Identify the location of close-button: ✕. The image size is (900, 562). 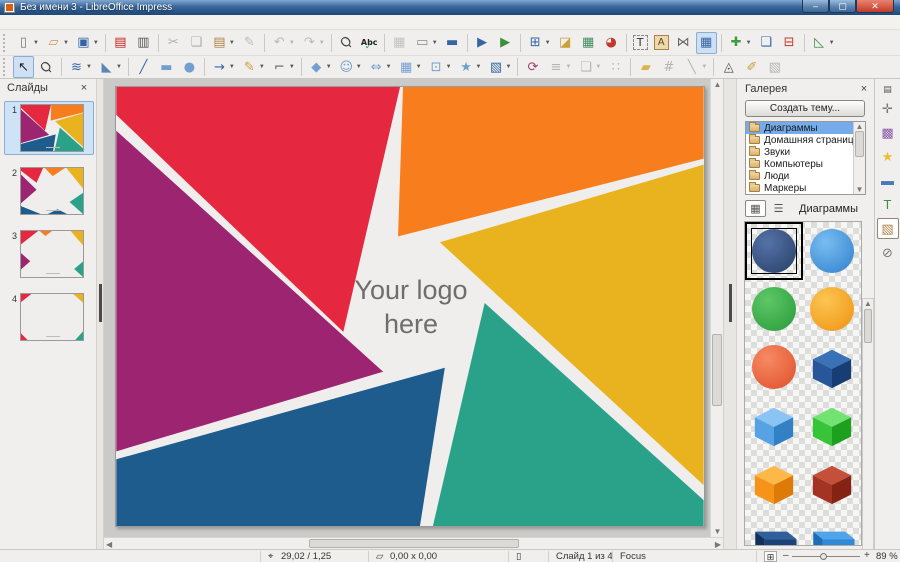
(875, 6).